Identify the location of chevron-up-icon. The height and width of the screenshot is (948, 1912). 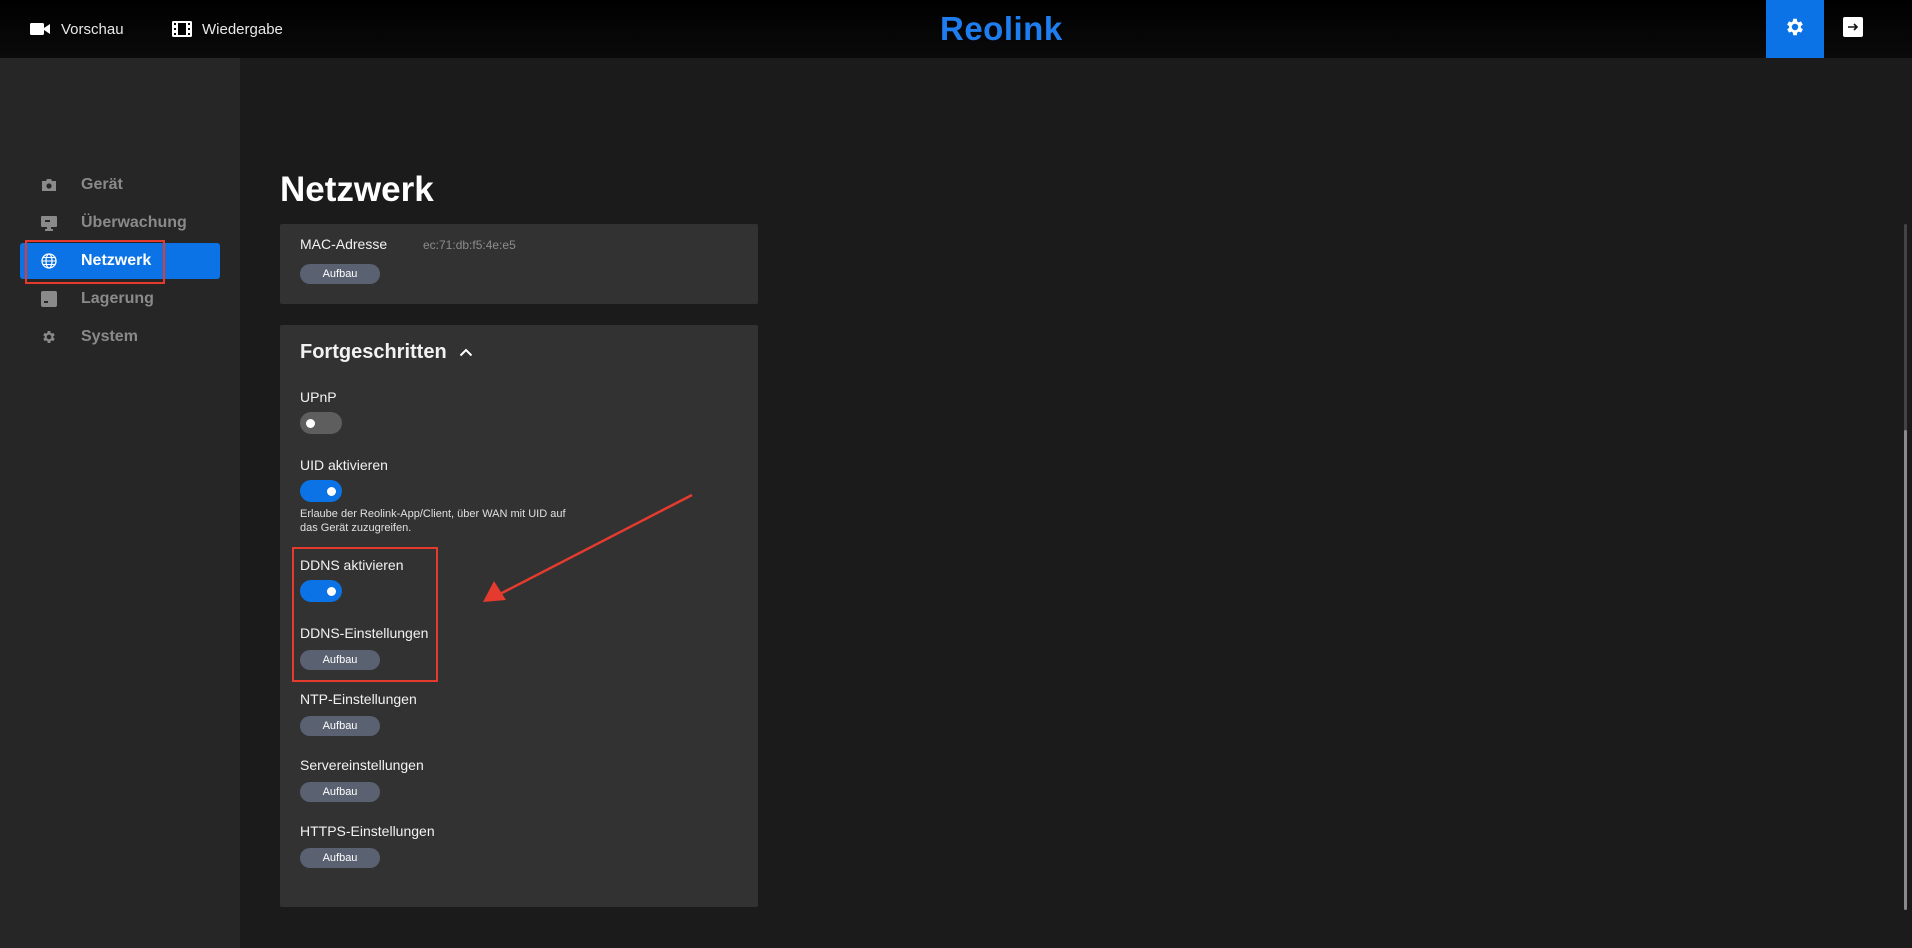
(466, 352).